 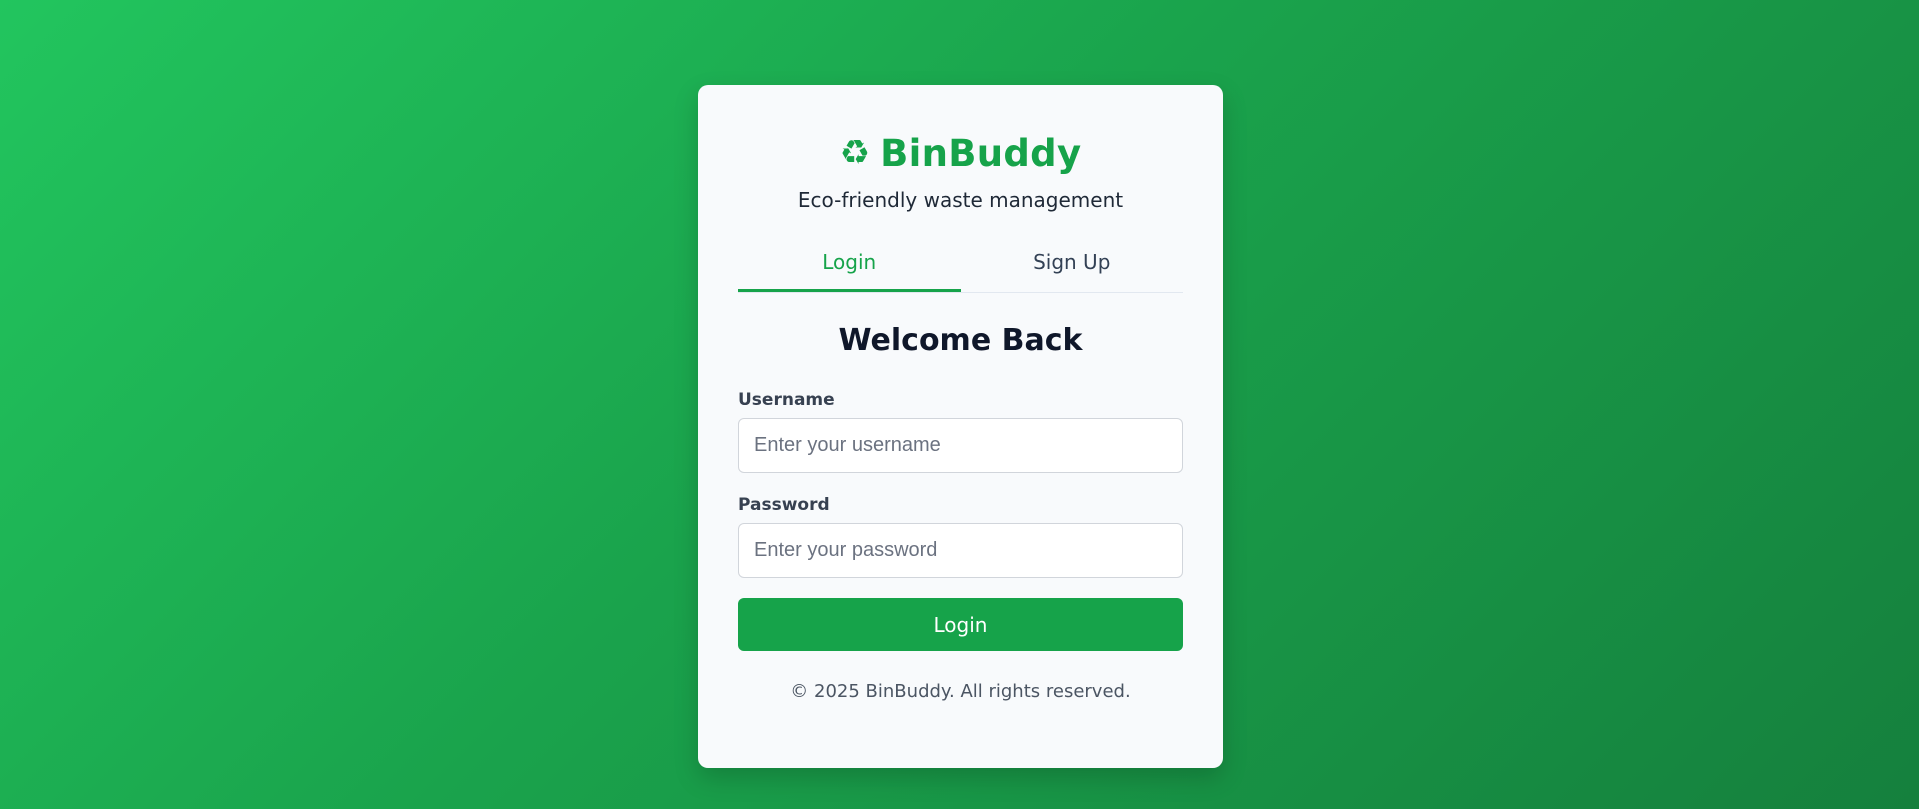 I want to click on password-input, so click(x=960, y=550).